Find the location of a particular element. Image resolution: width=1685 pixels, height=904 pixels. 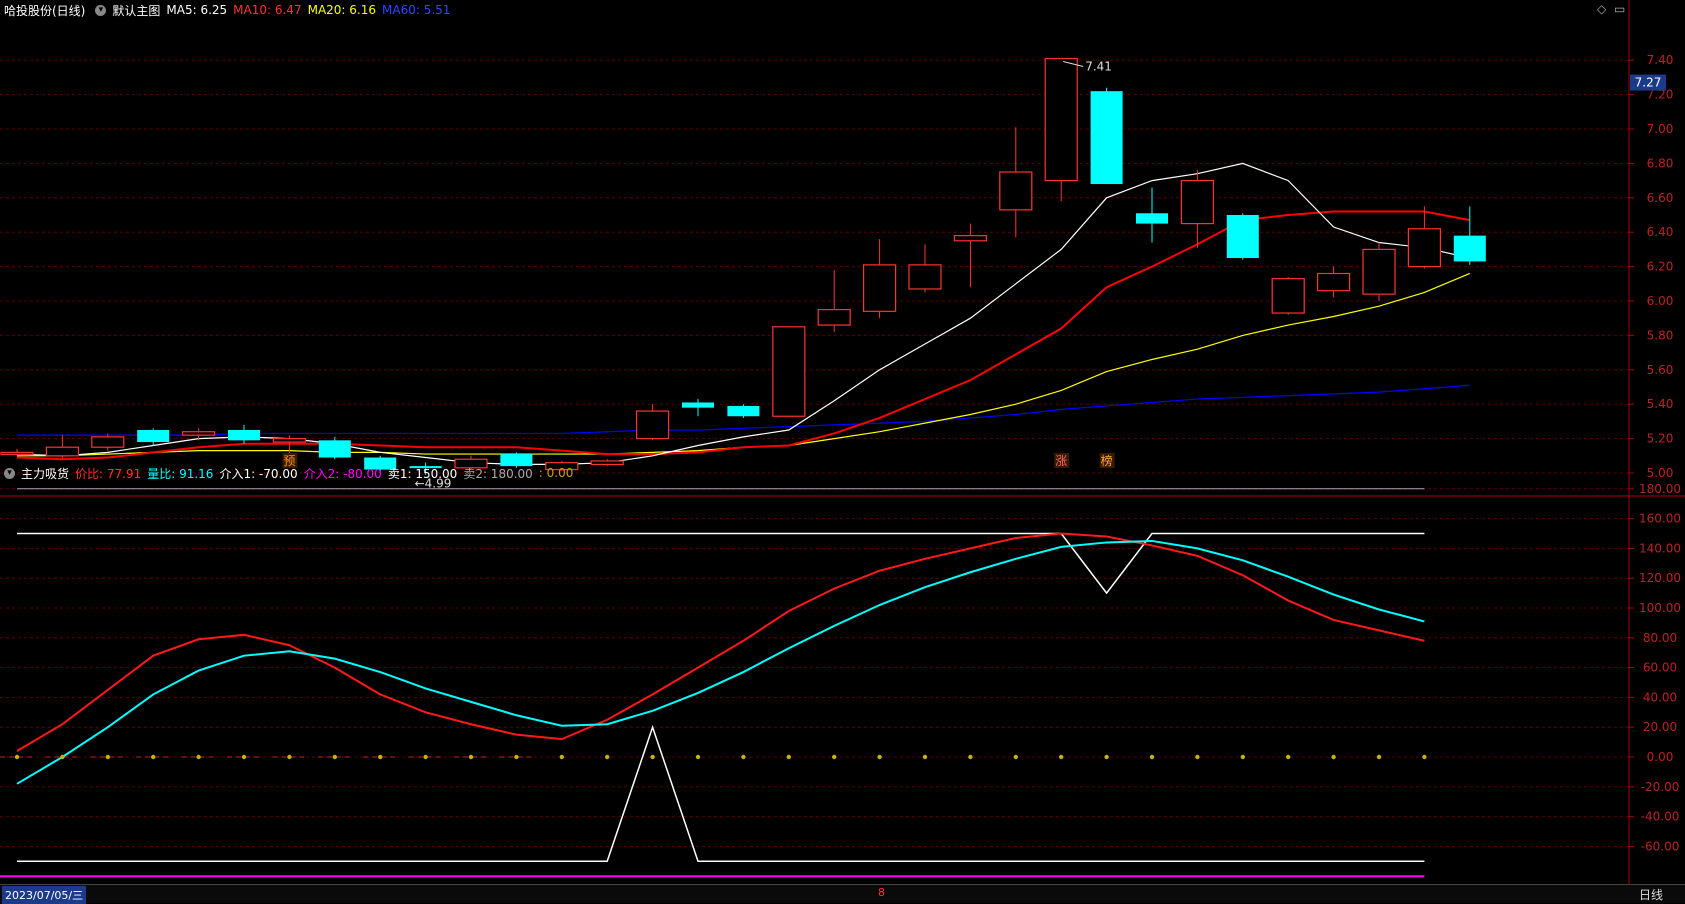

date-label: 2023/07/05/三 is located at coordinates (44, 895).